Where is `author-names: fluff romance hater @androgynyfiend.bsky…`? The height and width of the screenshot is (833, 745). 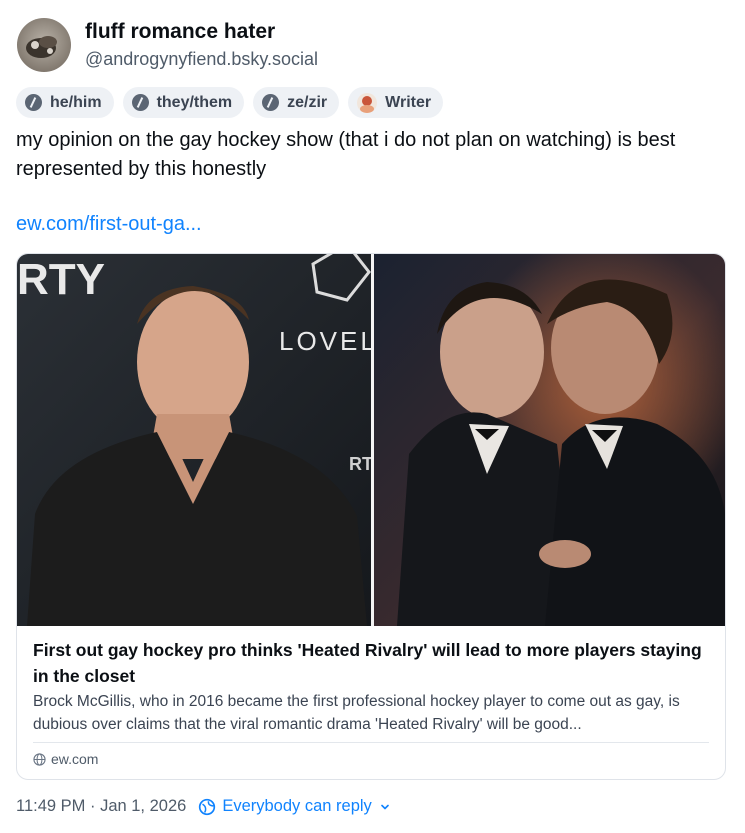
author-names: fluff romance hater @androgynyfiend.bsky… is located at coordinates (201, 45).